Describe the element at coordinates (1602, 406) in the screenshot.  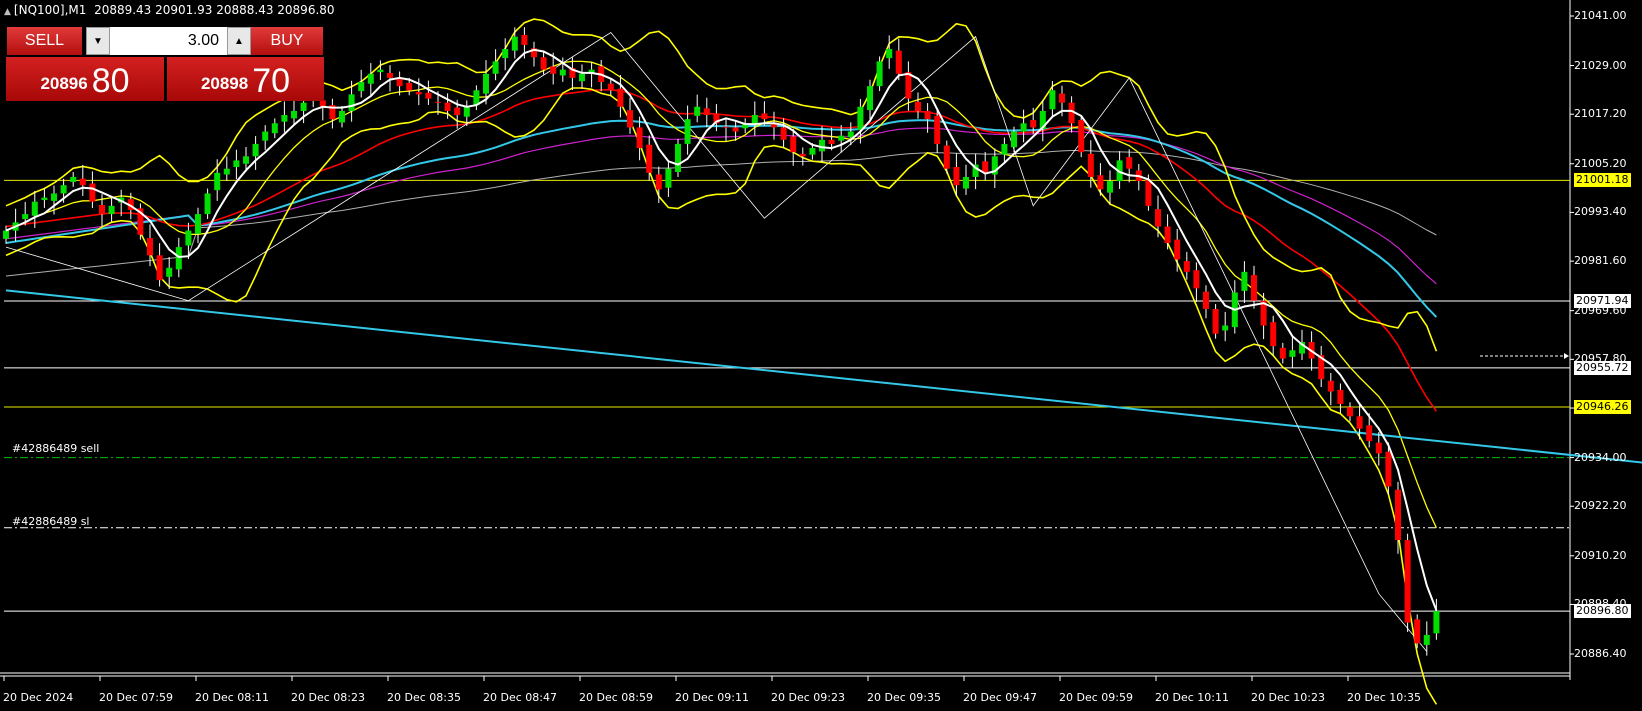
I see `price-level-tag: 20946.26` at that location.